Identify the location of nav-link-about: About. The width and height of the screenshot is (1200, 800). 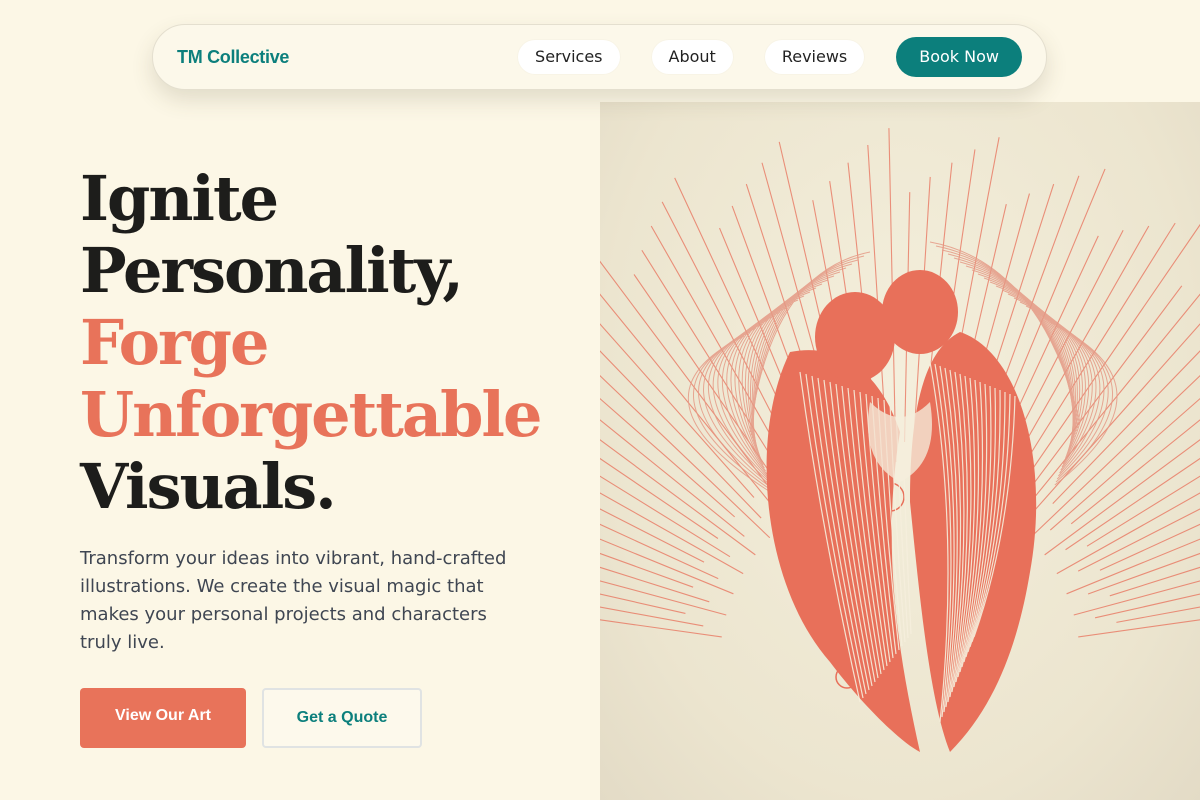
(692, 57).